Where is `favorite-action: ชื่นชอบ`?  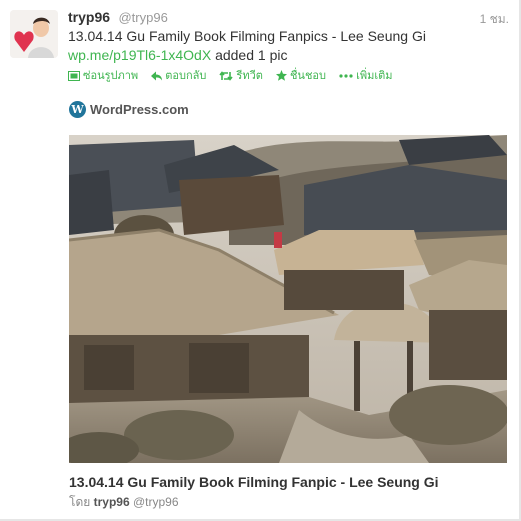
favorite-action: ชื่นชอบ is located at coordinates (301, 75).